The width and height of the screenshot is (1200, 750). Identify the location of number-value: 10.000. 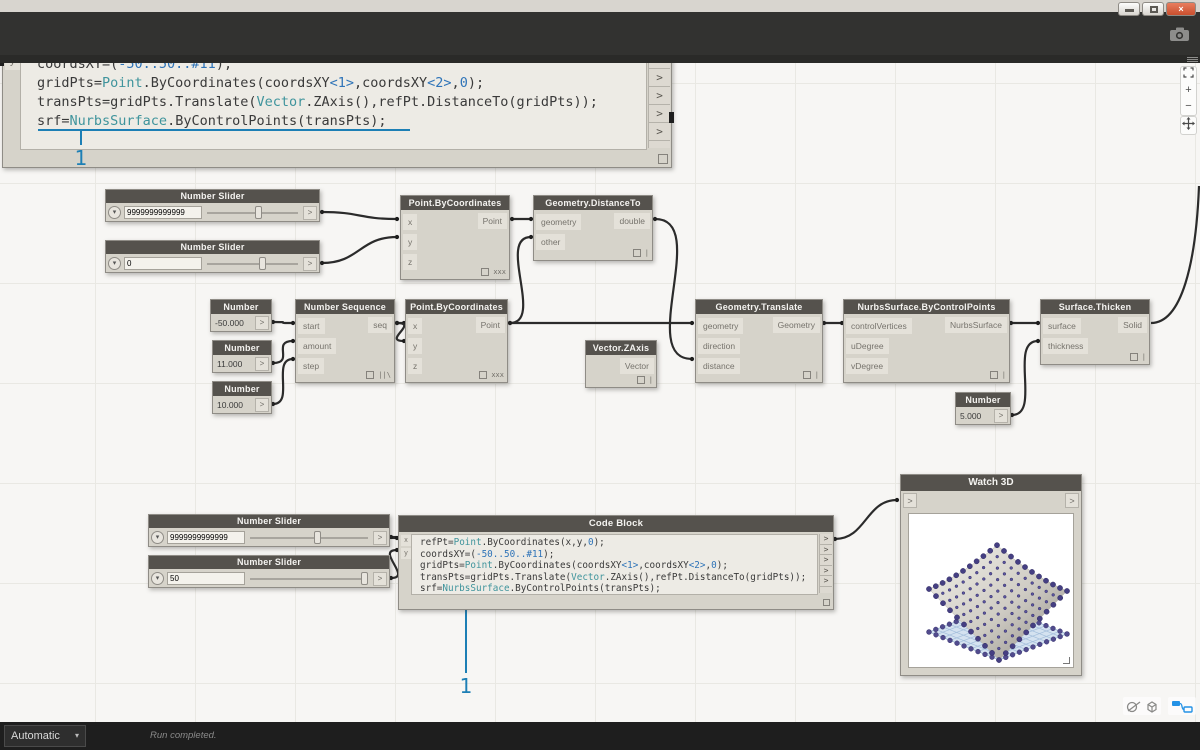
(234, 405).